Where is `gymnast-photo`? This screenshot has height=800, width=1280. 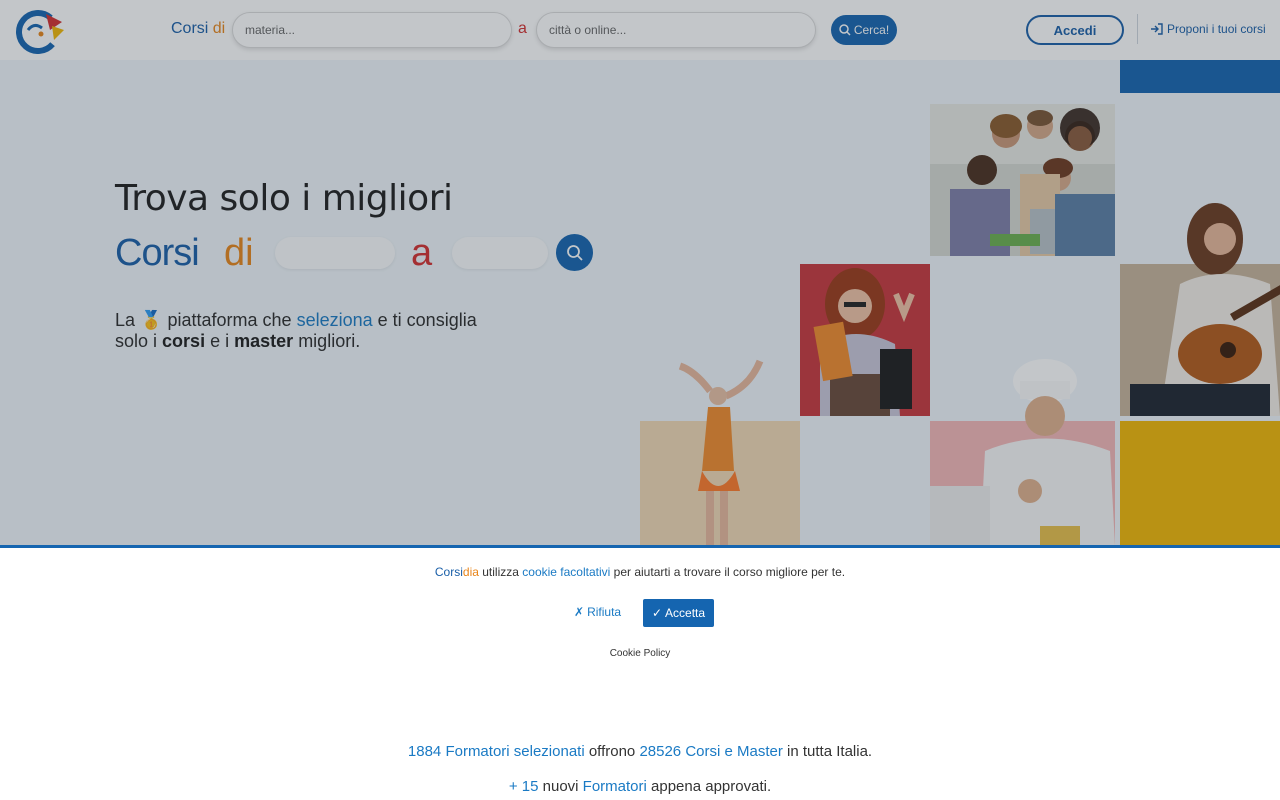 gymnast-photo is located at coordinates (720, 452).